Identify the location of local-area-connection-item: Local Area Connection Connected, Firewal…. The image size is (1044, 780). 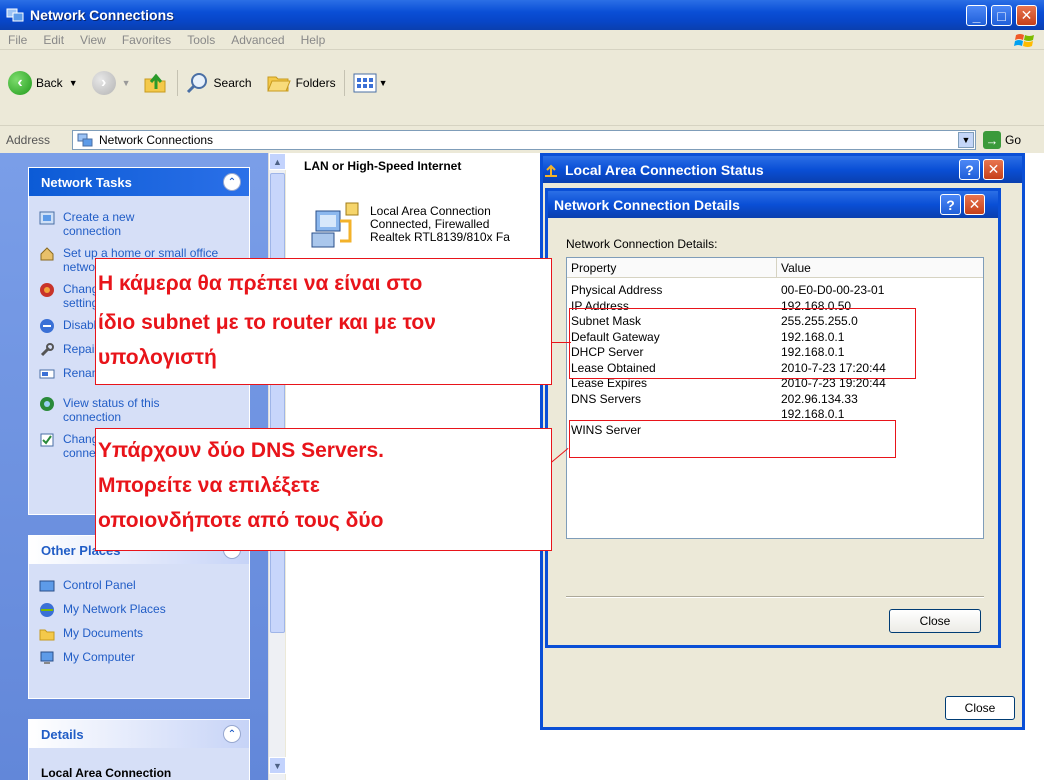
(410, 227).